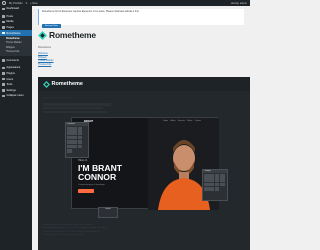 This screenshot has width=320, height=250. Describe the element at coordinates (3, 68) in the screenshot. I see `brush-icon` at that location.